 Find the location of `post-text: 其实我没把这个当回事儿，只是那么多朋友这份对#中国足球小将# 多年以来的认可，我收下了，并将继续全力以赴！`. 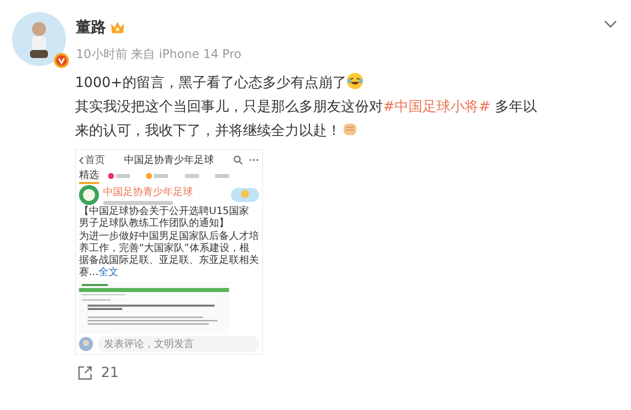

post-text: 其实我没把这个当回事儿，只是那么多朋友这份对#中国足球小将# 多年以来的认可，我收下了，并将继续全力以赴！ is located at coordinates (306, 119).